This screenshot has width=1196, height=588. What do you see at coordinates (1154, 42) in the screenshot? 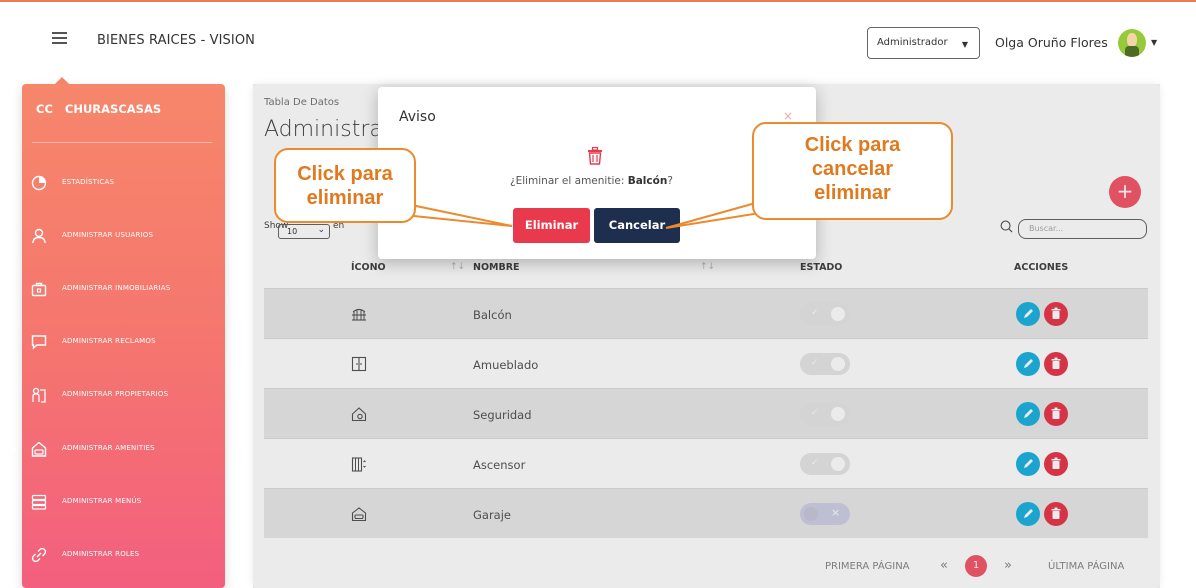
I see `avatar-caret-down-icon: ▼` at bounding box center [1154, 42].